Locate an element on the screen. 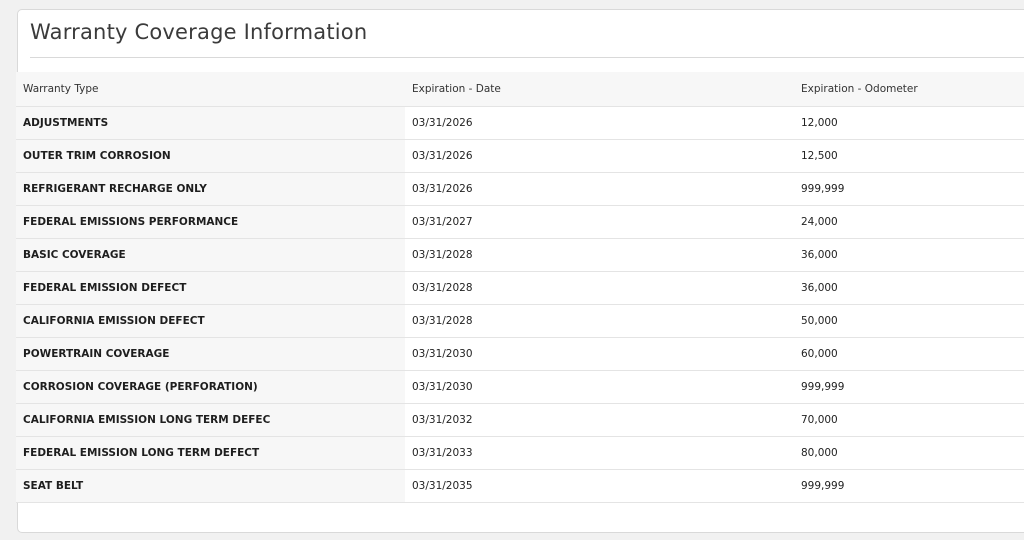 The height and width of the screenshot is (540, 1024). warranty-type-cell: OUTER TRIM CORROSION is located at coordinates (210, 156).